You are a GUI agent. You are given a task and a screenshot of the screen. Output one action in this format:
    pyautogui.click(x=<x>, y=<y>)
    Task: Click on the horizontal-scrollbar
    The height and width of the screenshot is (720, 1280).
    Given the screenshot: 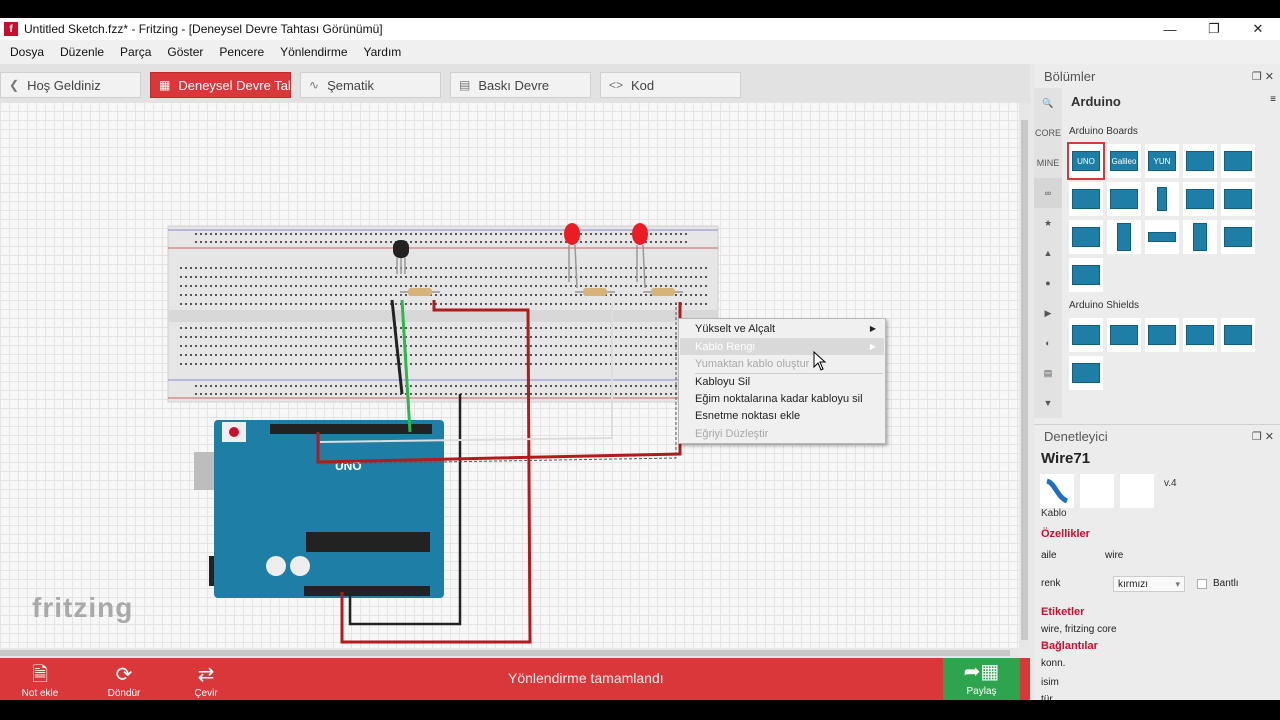 What is the action you would take?
    pyautogui.click(x=509, y=653)
    